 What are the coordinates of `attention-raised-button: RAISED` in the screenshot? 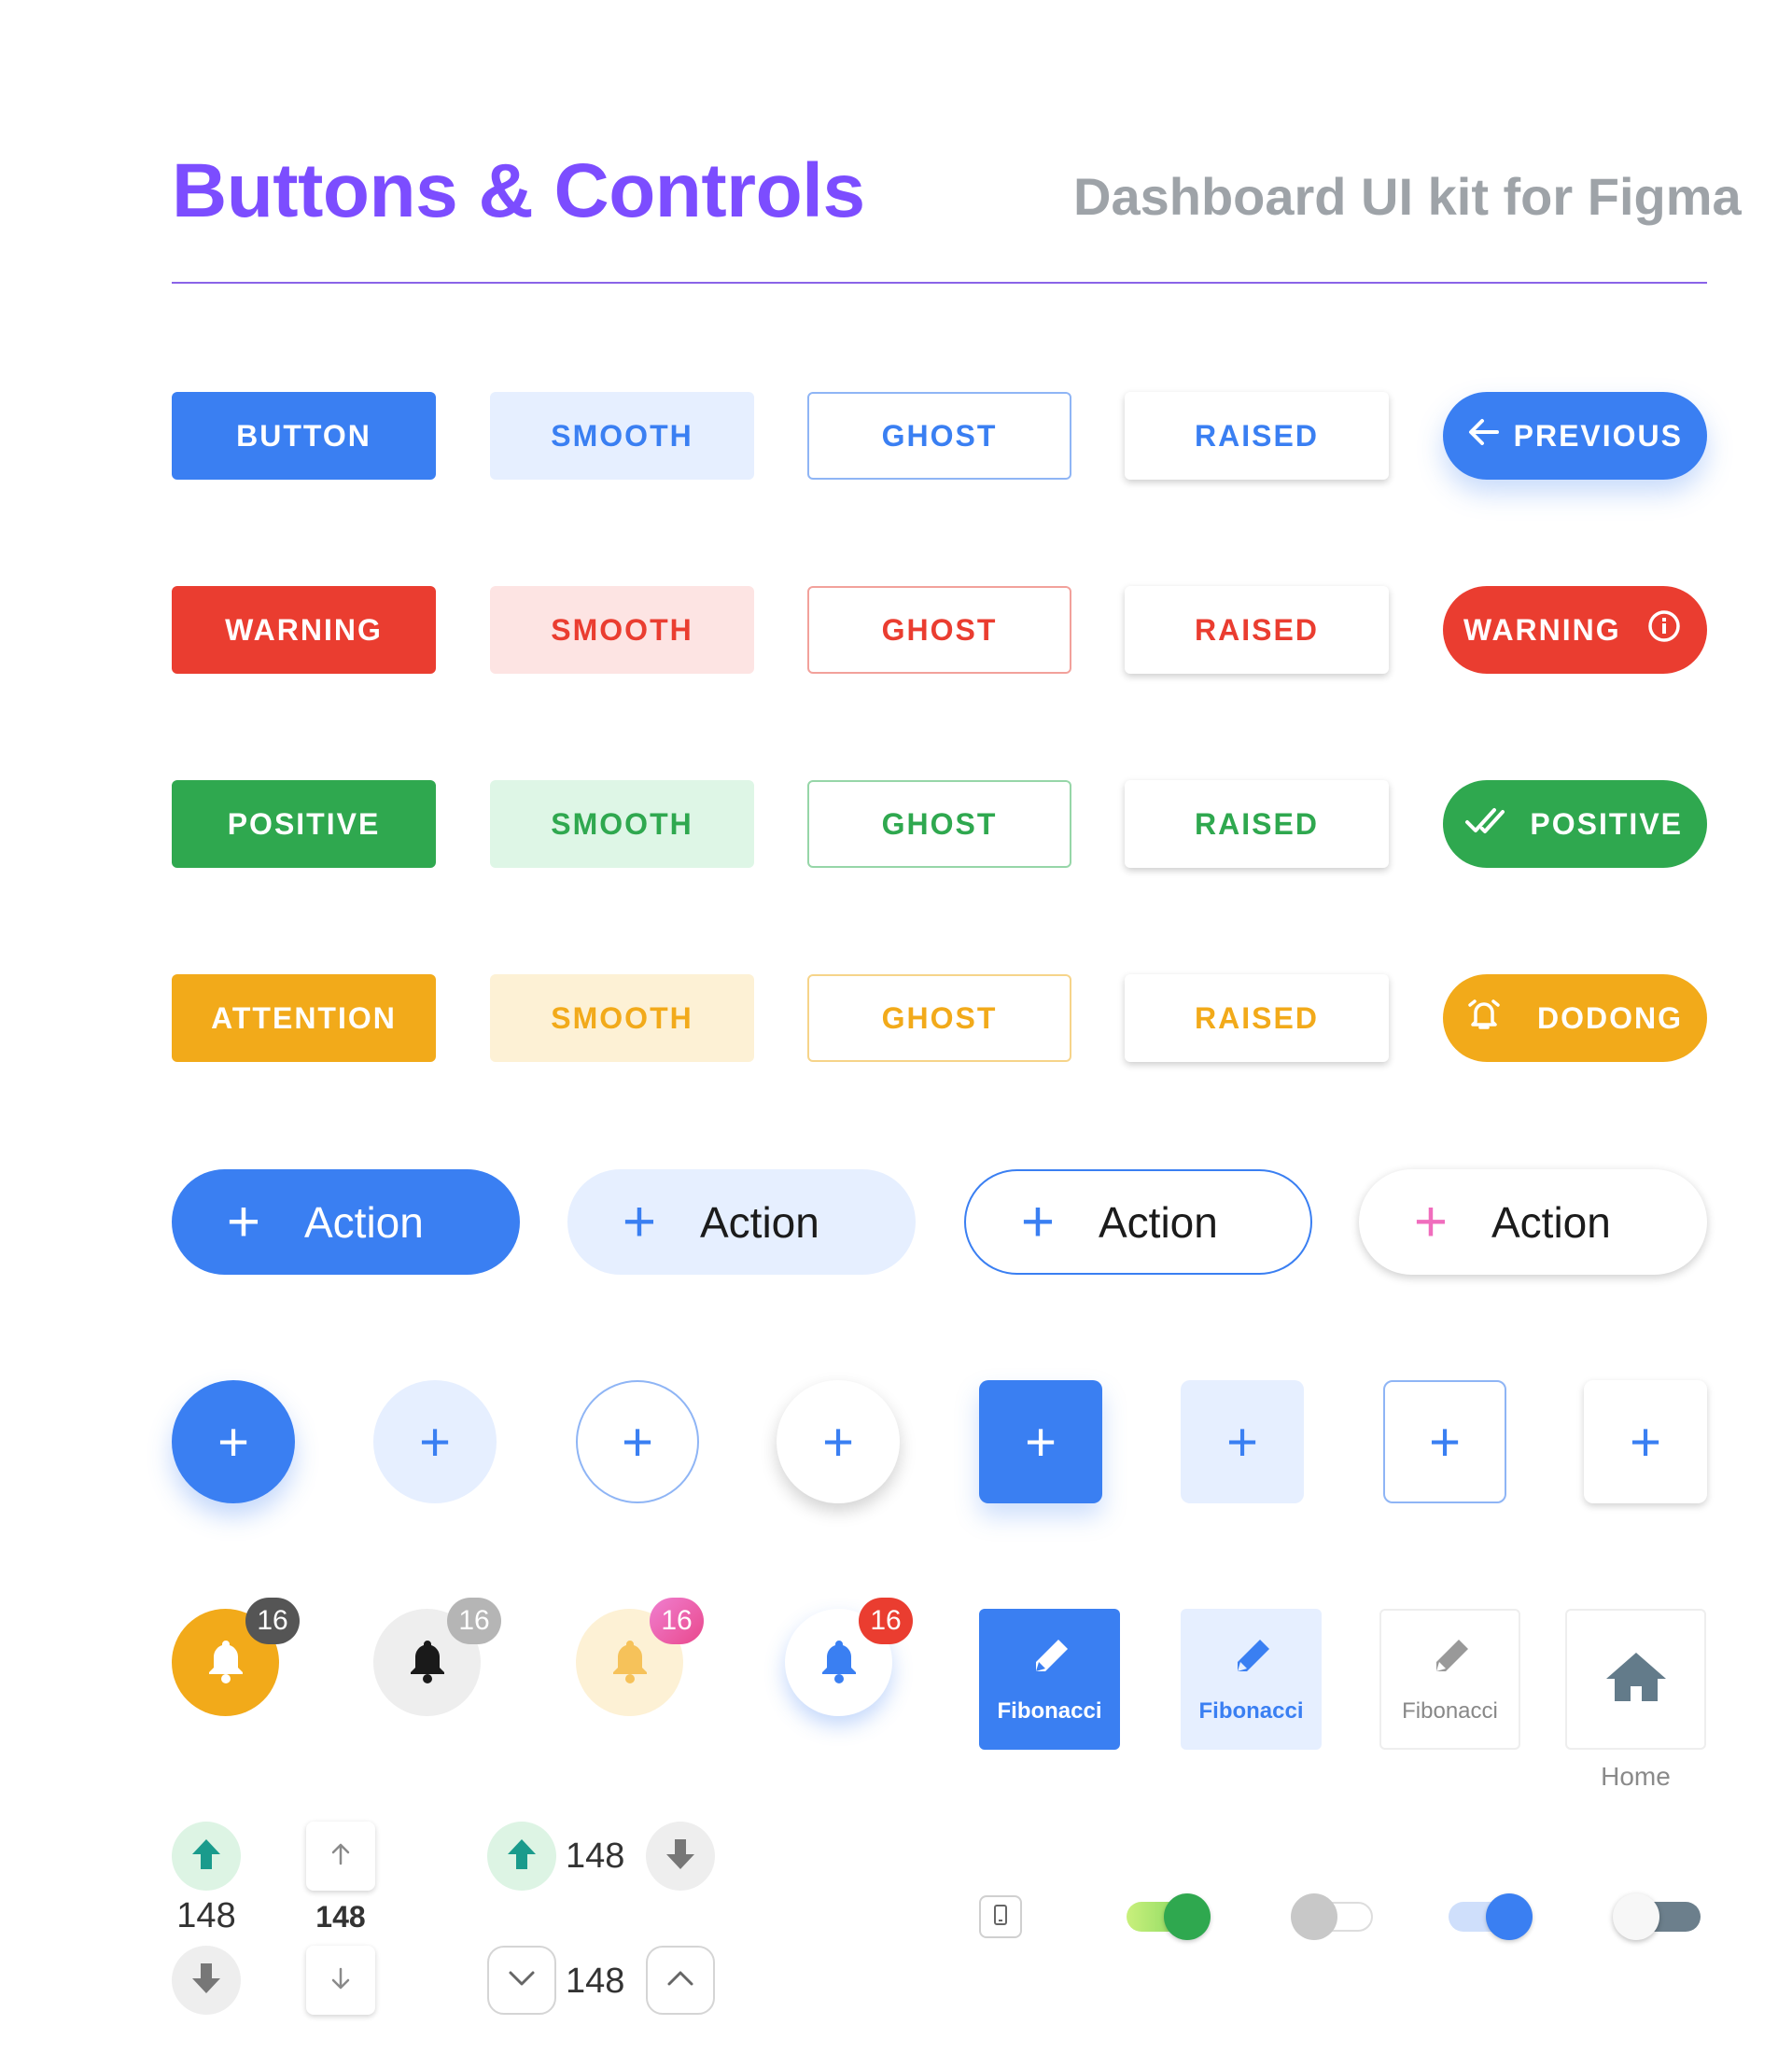 It's located at (1257, 1018).